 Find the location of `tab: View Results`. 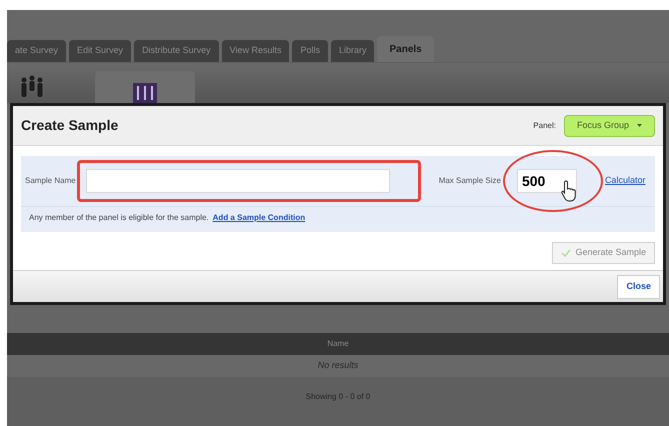

tab: View Results is located at coordinates (256, 51).